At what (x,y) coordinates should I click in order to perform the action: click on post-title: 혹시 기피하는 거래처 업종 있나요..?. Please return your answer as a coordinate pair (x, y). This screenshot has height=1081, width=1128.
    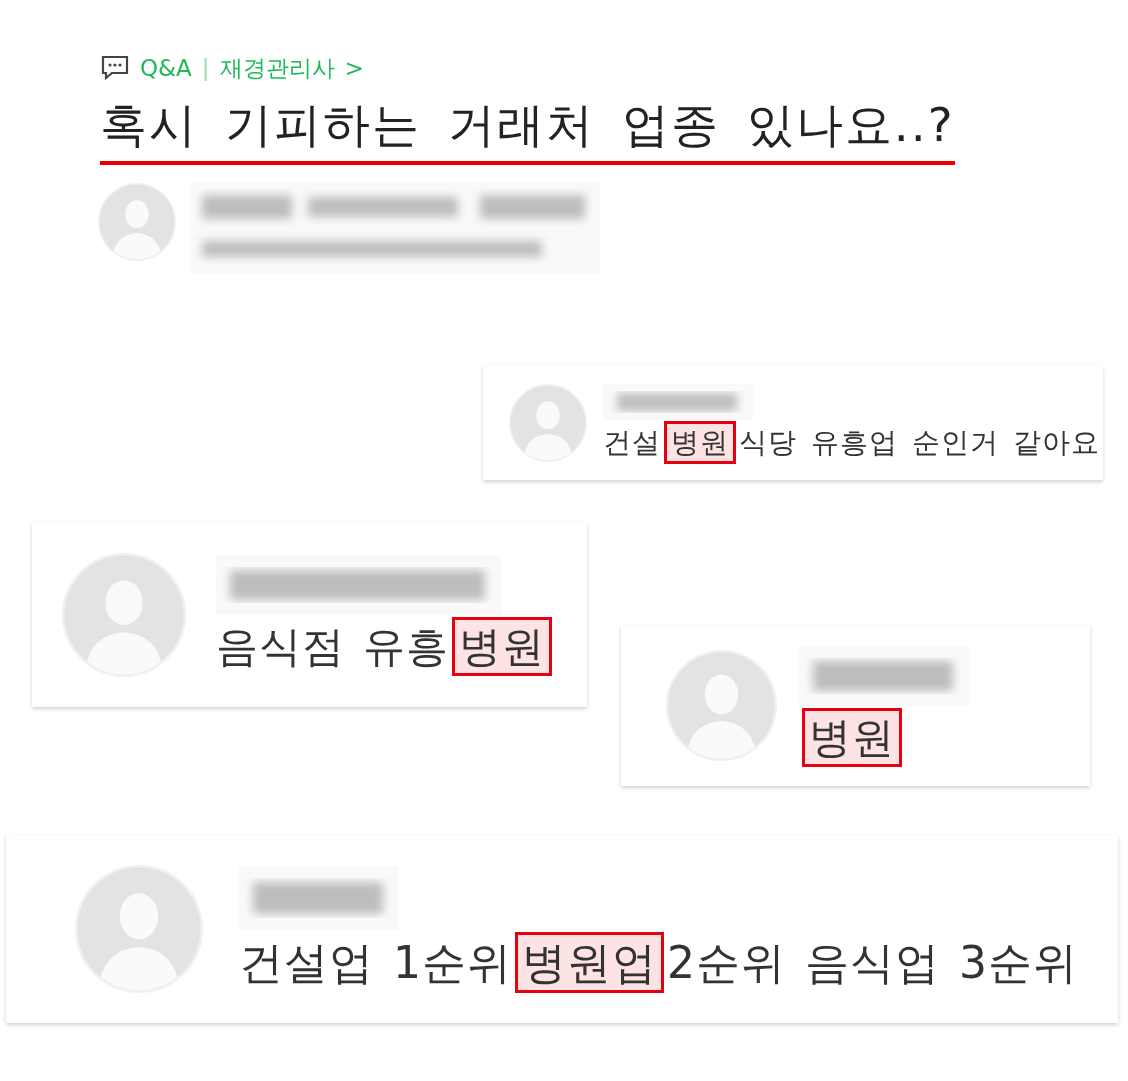
    Looking at the image, I should click on (527, 129).